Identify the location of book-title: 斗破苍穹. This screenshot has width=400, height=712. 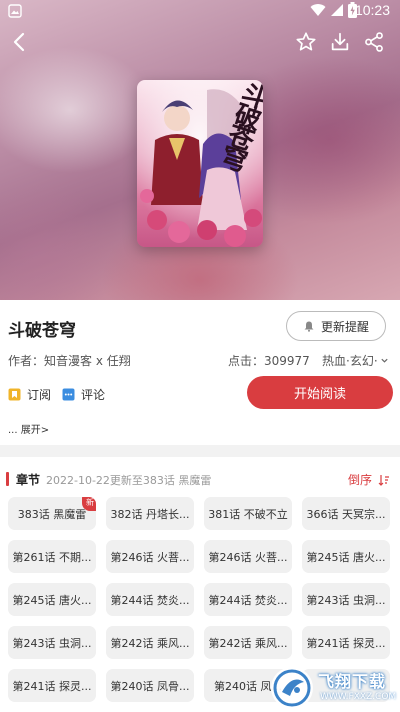
(42, 331).